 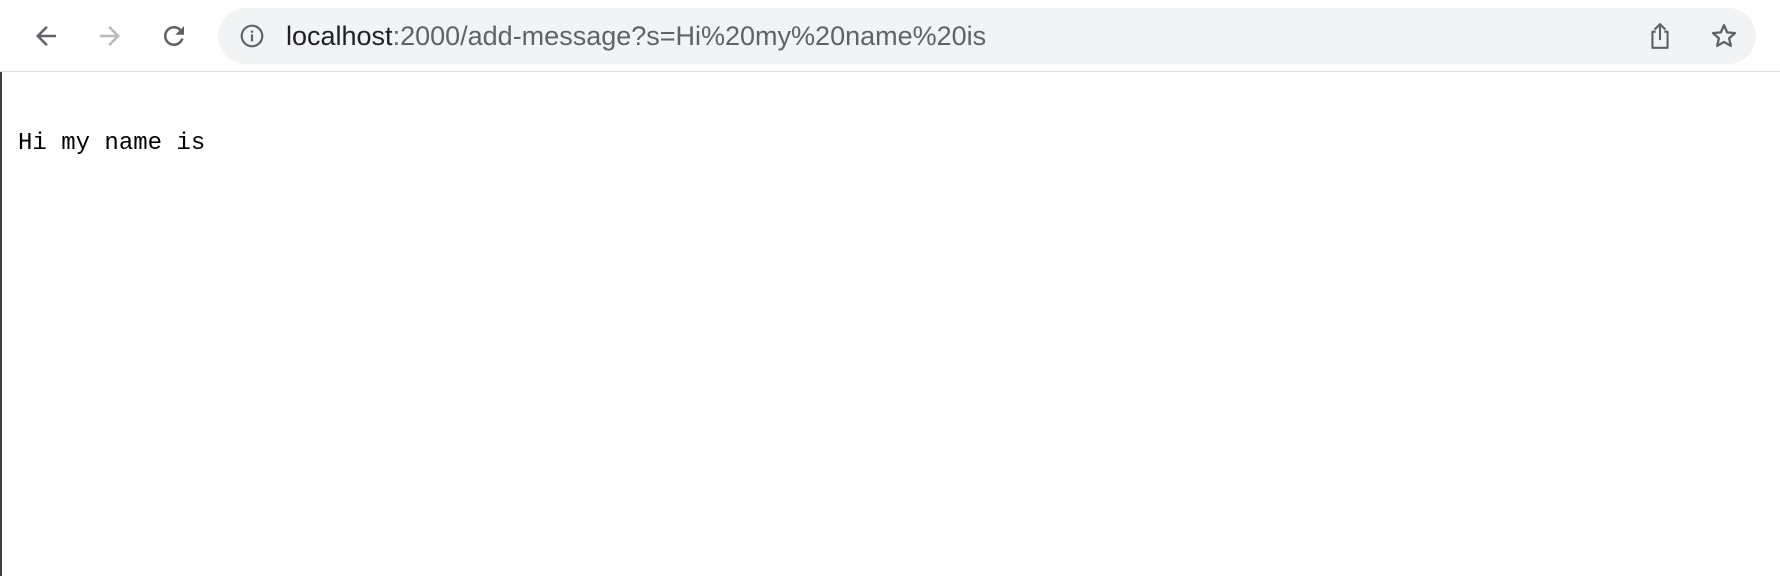 I want to click on back-arrow-icon, so click(x=46, y=36).